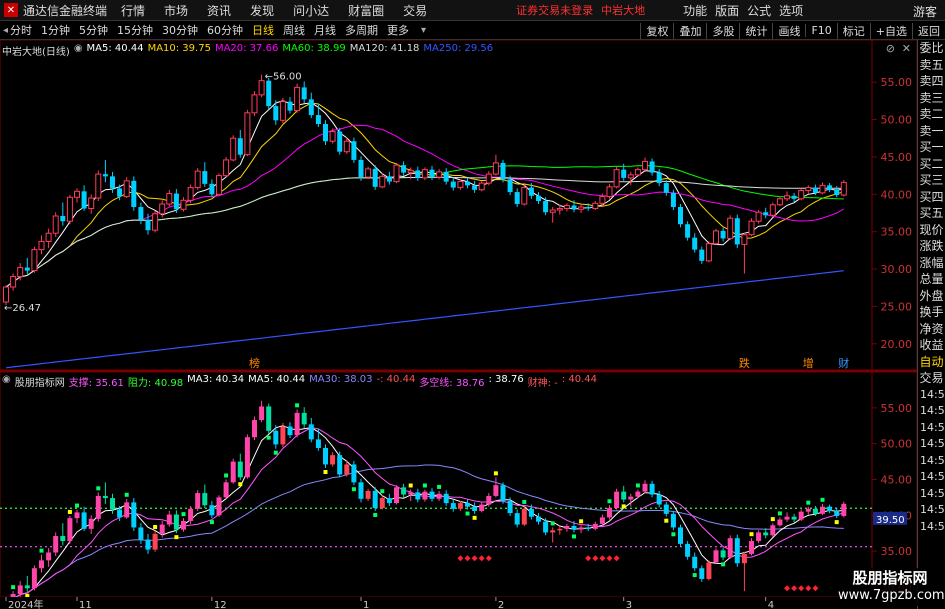 The image size is (945, 609). Describe the element at coordinates (727, 10) in the screenshot. I see `menu-layout: 版面` at that location.